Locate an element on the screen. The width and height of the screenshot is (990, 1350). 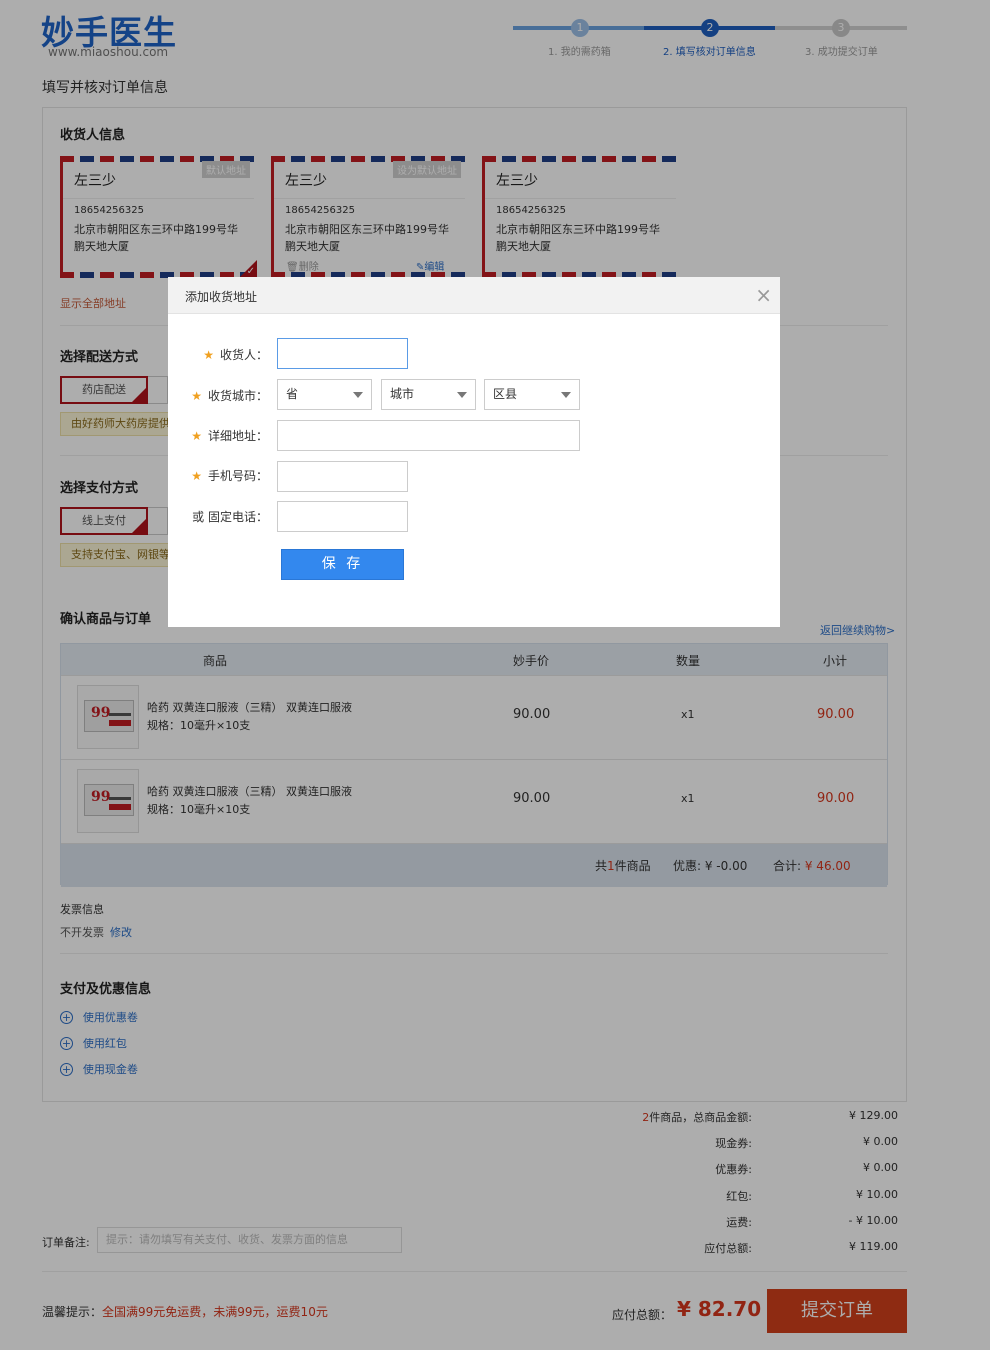
detail-address-label: ★ 详细地址： is located at coordinates (229, 436).